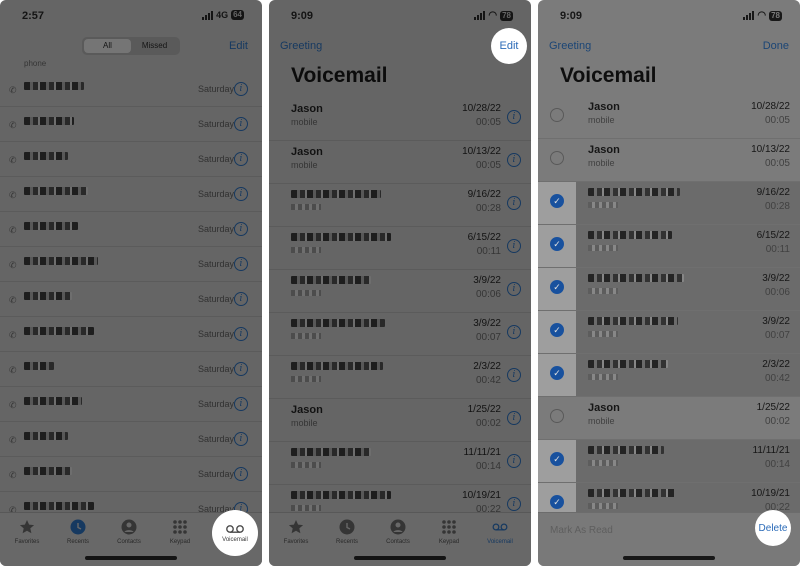  Describe the element at coordinates (400, 119) in the screenshot. I see `voicemail-row: Jason mobile 10/28/22 00:05 i` at that location.